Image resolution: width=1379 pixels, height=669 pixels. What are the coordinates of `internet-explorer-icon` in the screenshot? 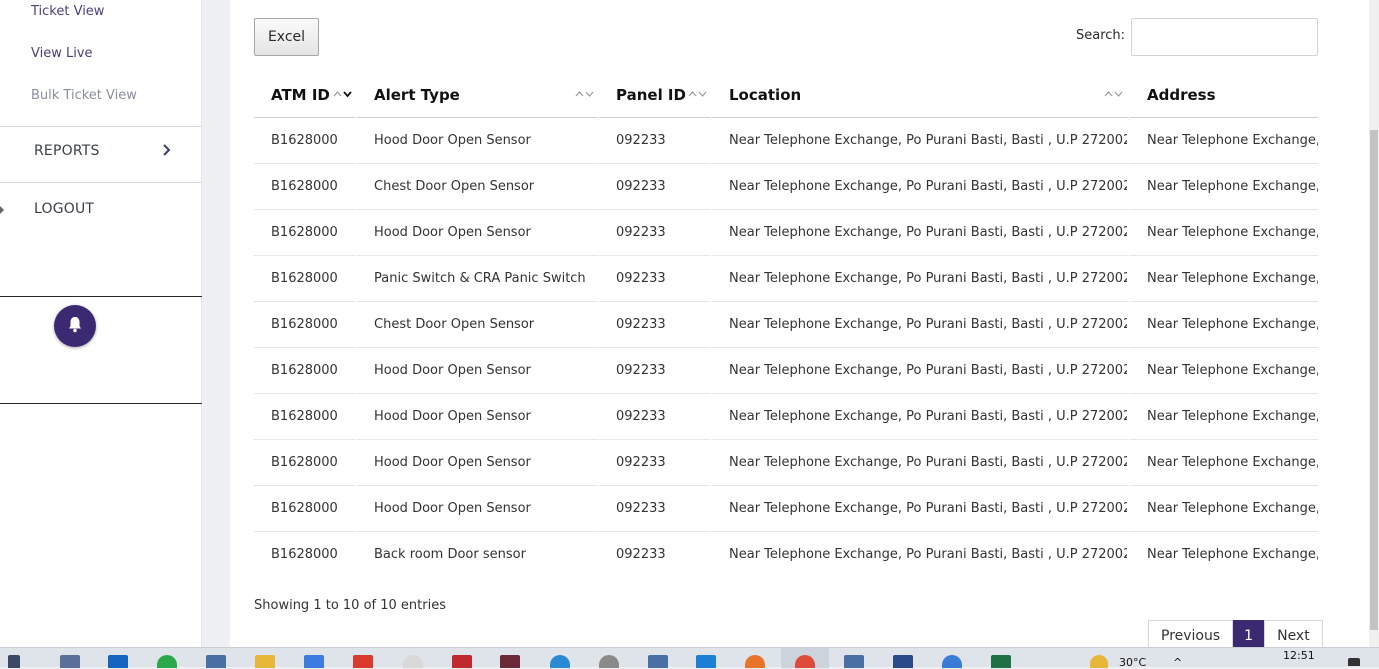 It's located at (560, 661).